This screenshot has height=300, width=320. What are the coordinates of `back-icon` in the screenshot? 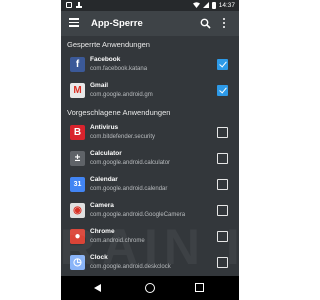 It's located at (97, 288).